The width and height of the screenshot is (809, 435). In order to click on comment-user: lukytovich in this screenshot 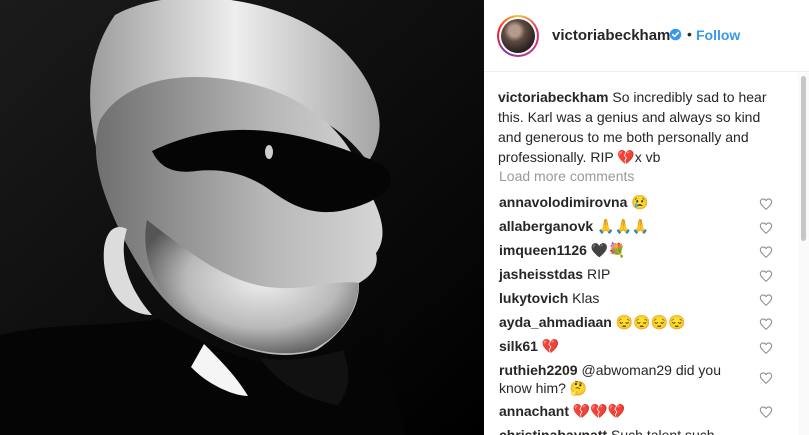, I will do `click(533, 298)`.